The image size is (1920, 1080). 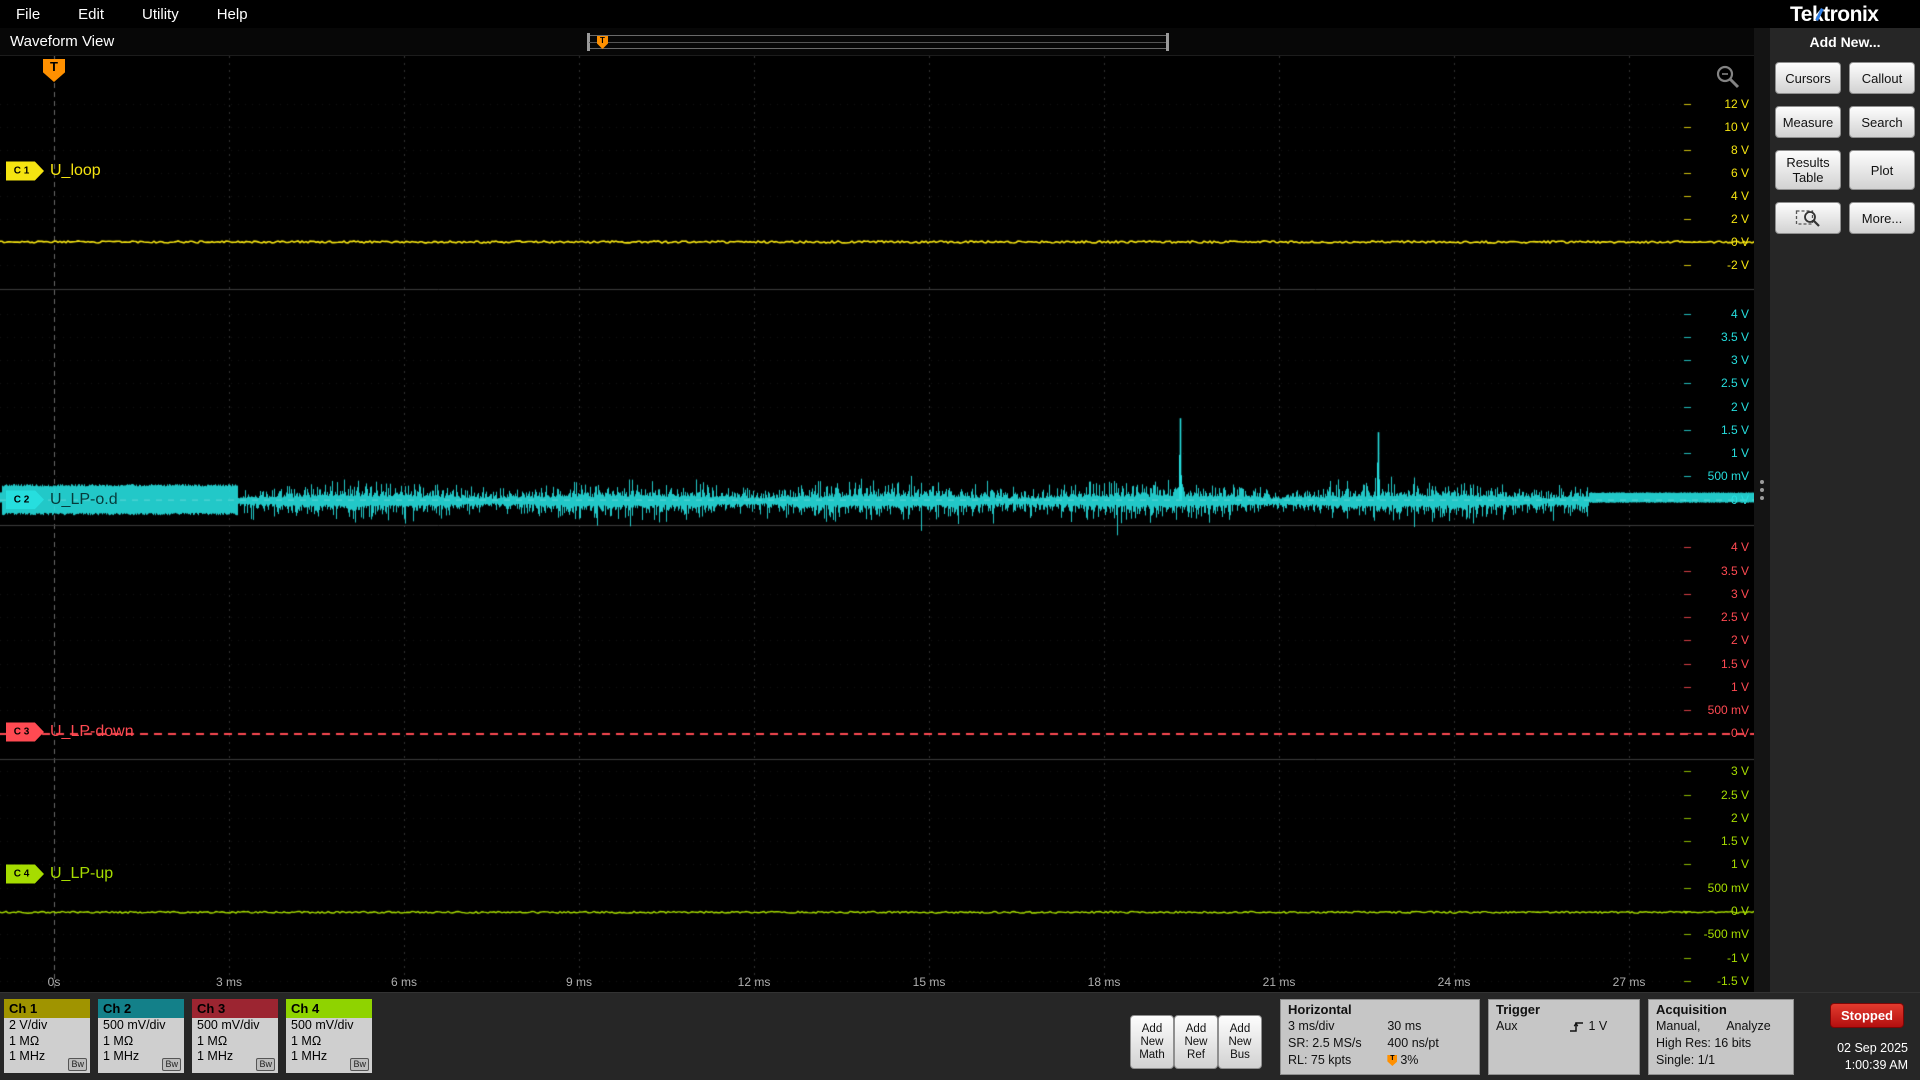 What do you see at coordinates (141, 1036) in the screenshot?
I see `channel-card-ch-2: Ch 2 500 mV/div 1 MΩ 1 MHz Bw` at bounding box center [141, 1036].